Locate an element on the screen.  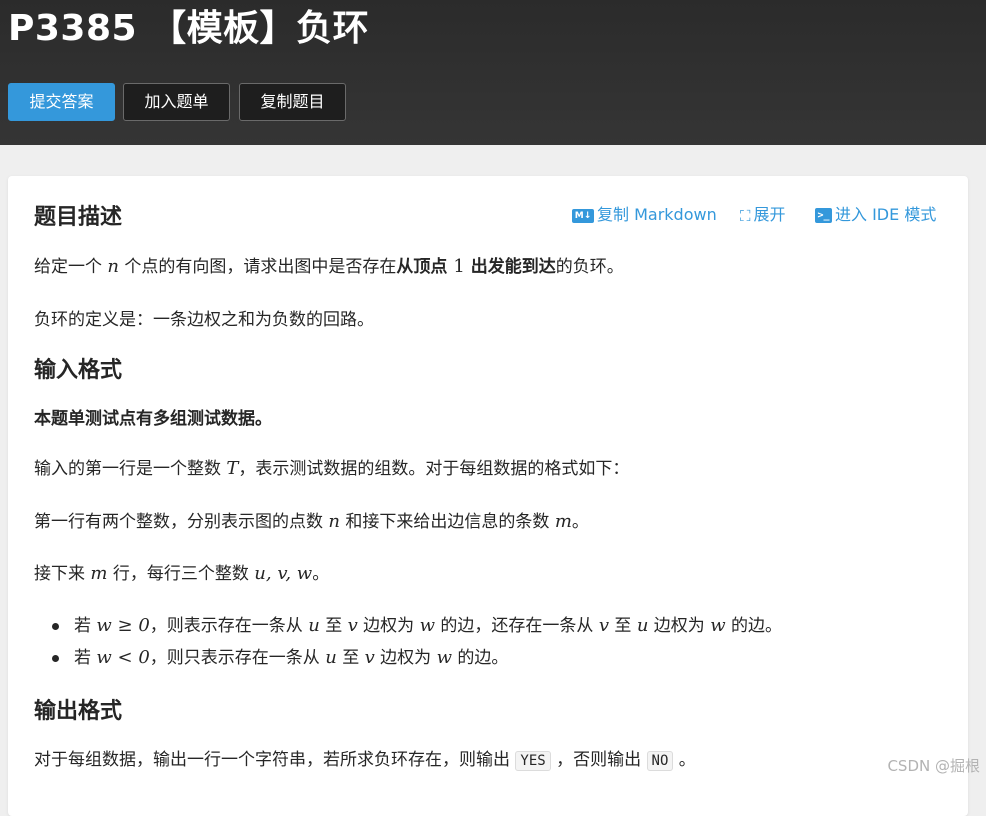
text: 个点的有向图，请求出图中是否存在 is located at coordinates (258, 267).